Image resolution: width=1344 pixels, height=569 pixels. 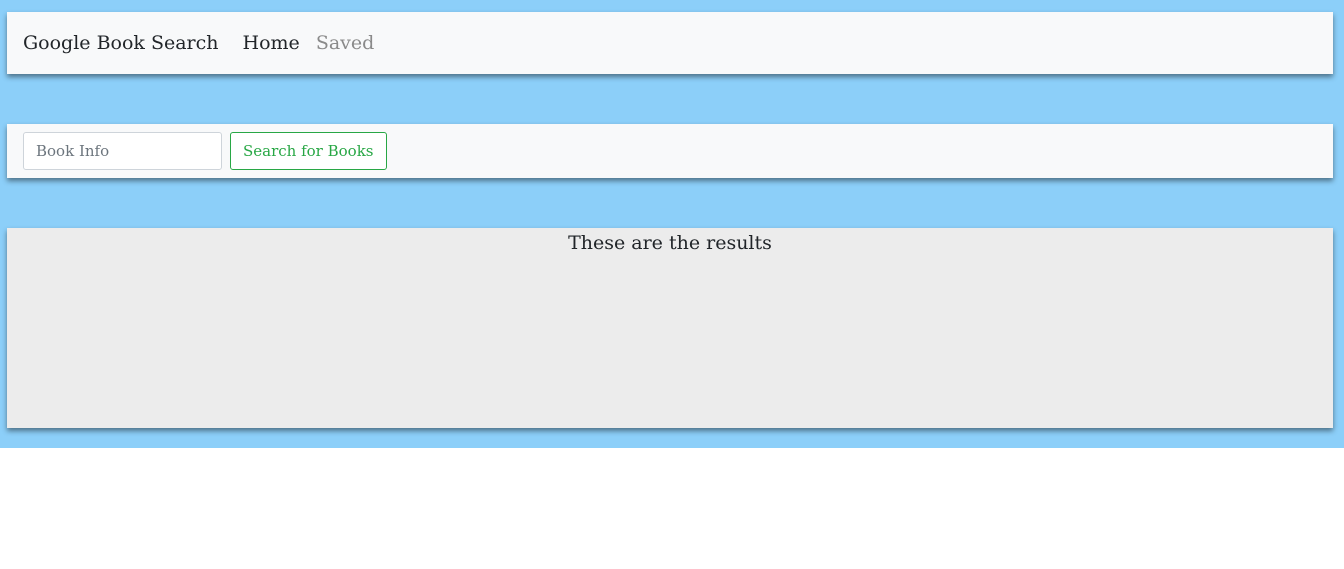 What do you see at coordinates (670, 151) in the screenshot?
I see `search-form: Search for Books` at bounding box center [670, 151].